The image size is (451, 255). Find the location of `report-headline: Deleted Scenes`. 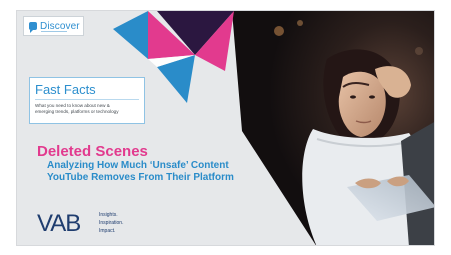

report-headline: Deleted Scenes is located at coordinates (92, 151).